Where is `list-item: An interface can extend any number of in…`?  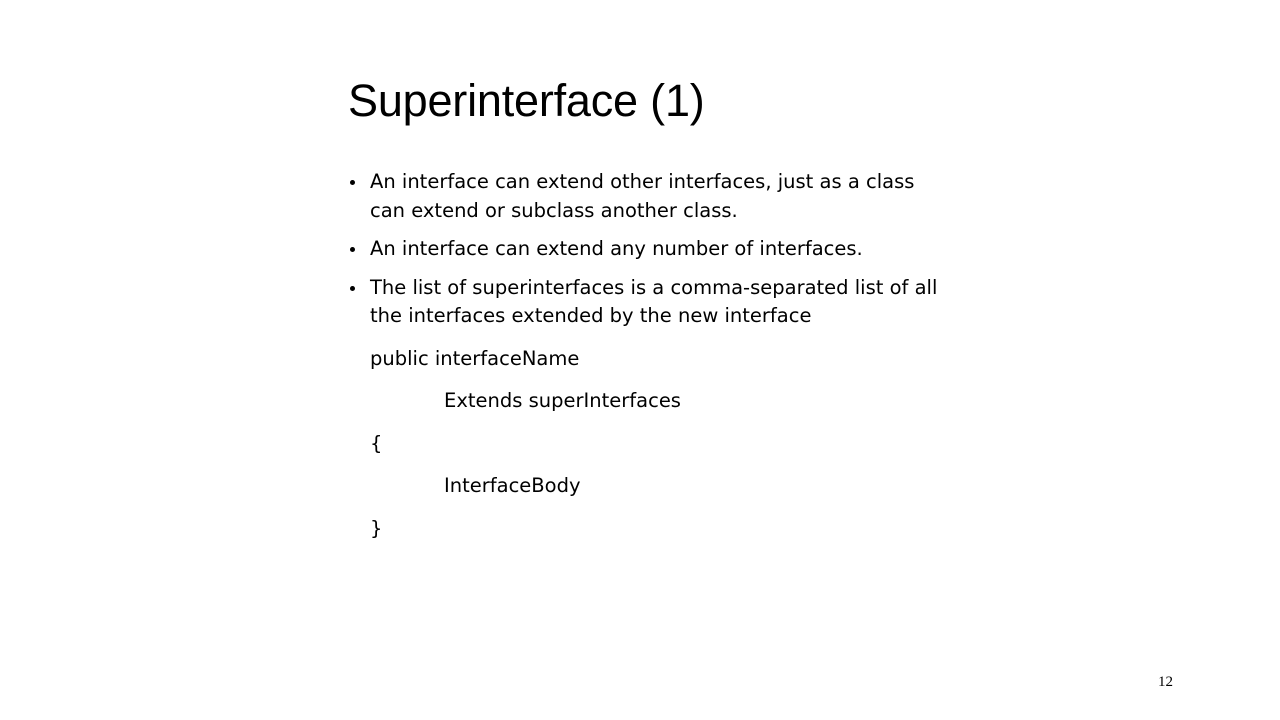 list-item: An interface can extend any number of in… is located at coordinates (648, 249).